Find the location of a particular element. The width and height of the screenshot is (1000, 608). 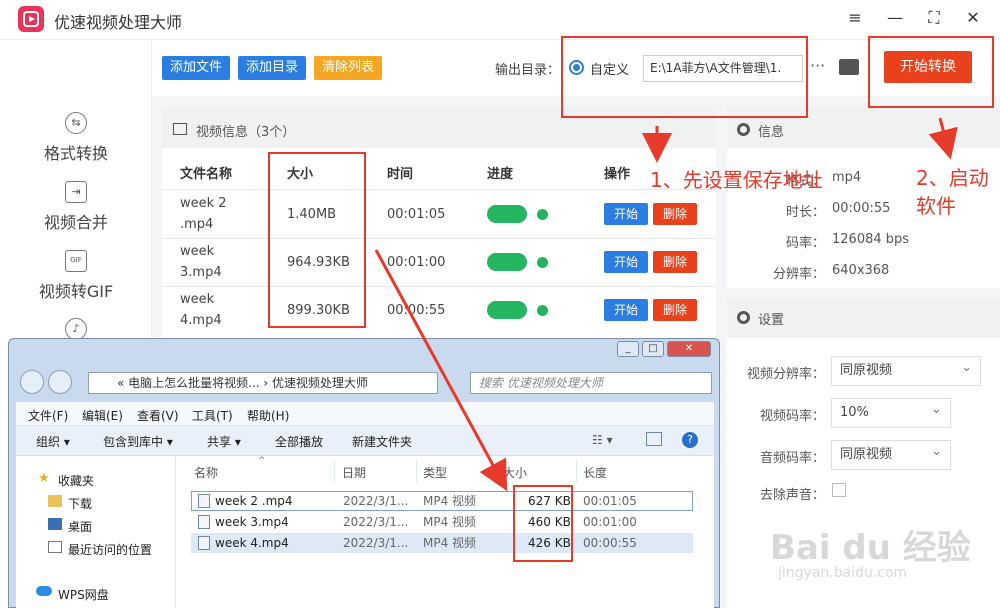

watermark-url: jingyan.baidu.com is located at coordinates (843, 573).